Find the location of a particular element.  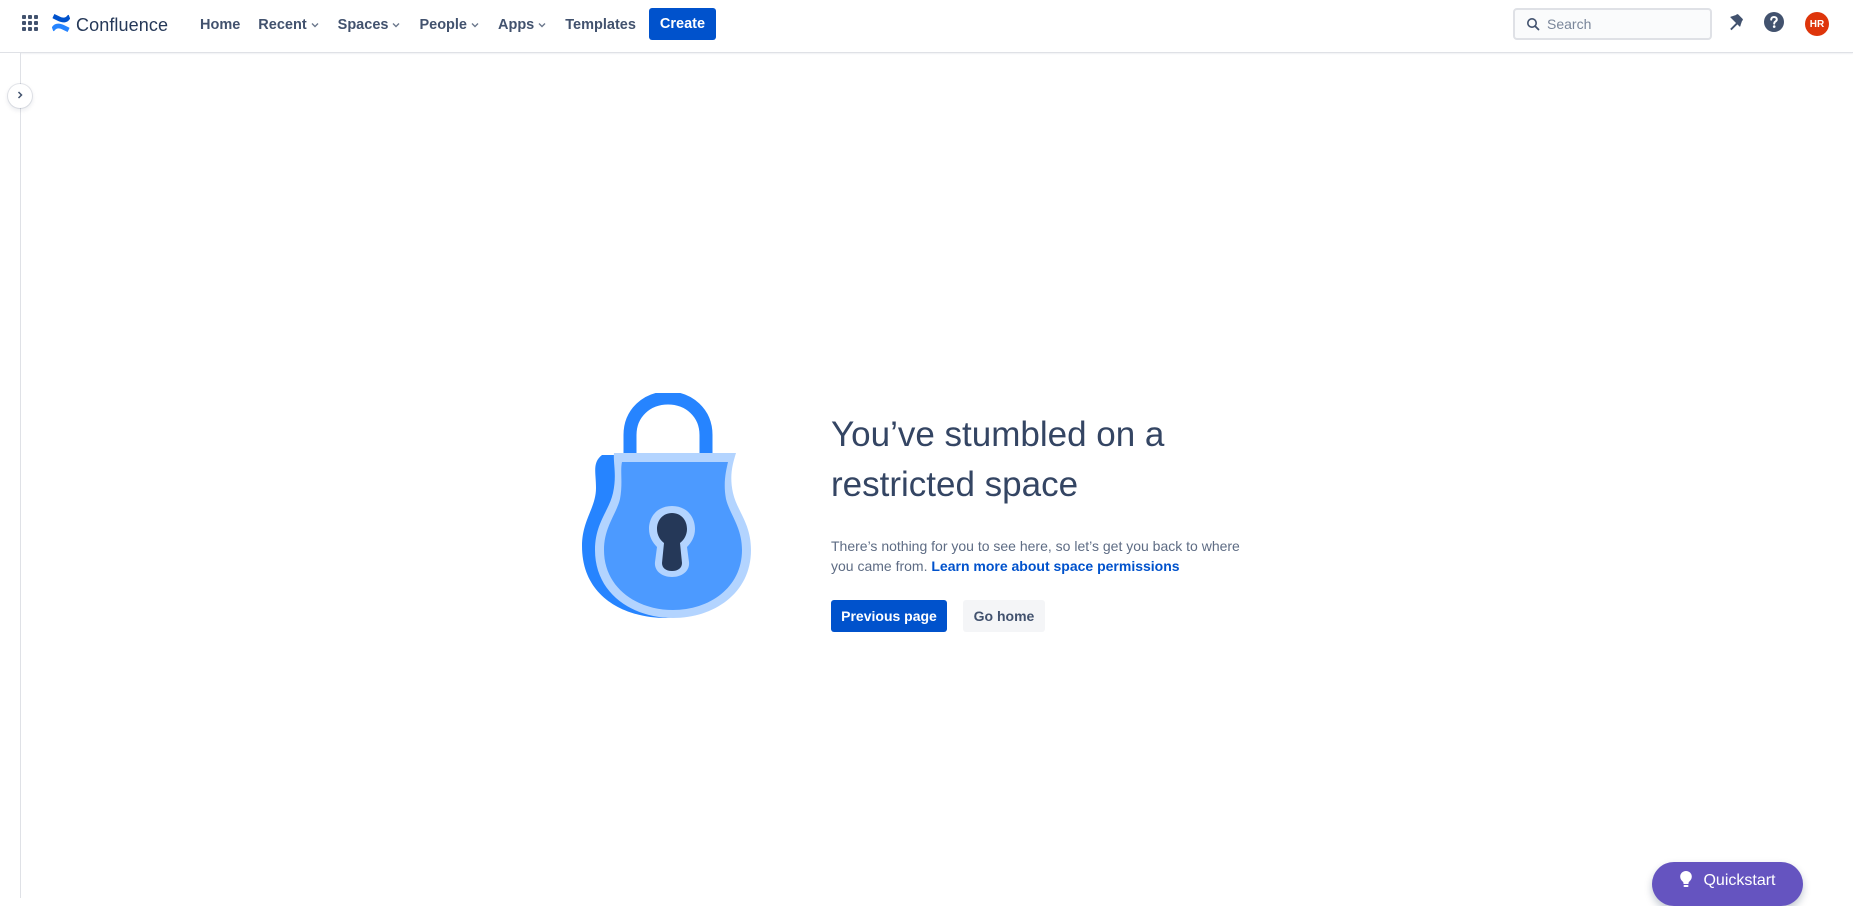

help-button is located at coordinates (1774, 24).